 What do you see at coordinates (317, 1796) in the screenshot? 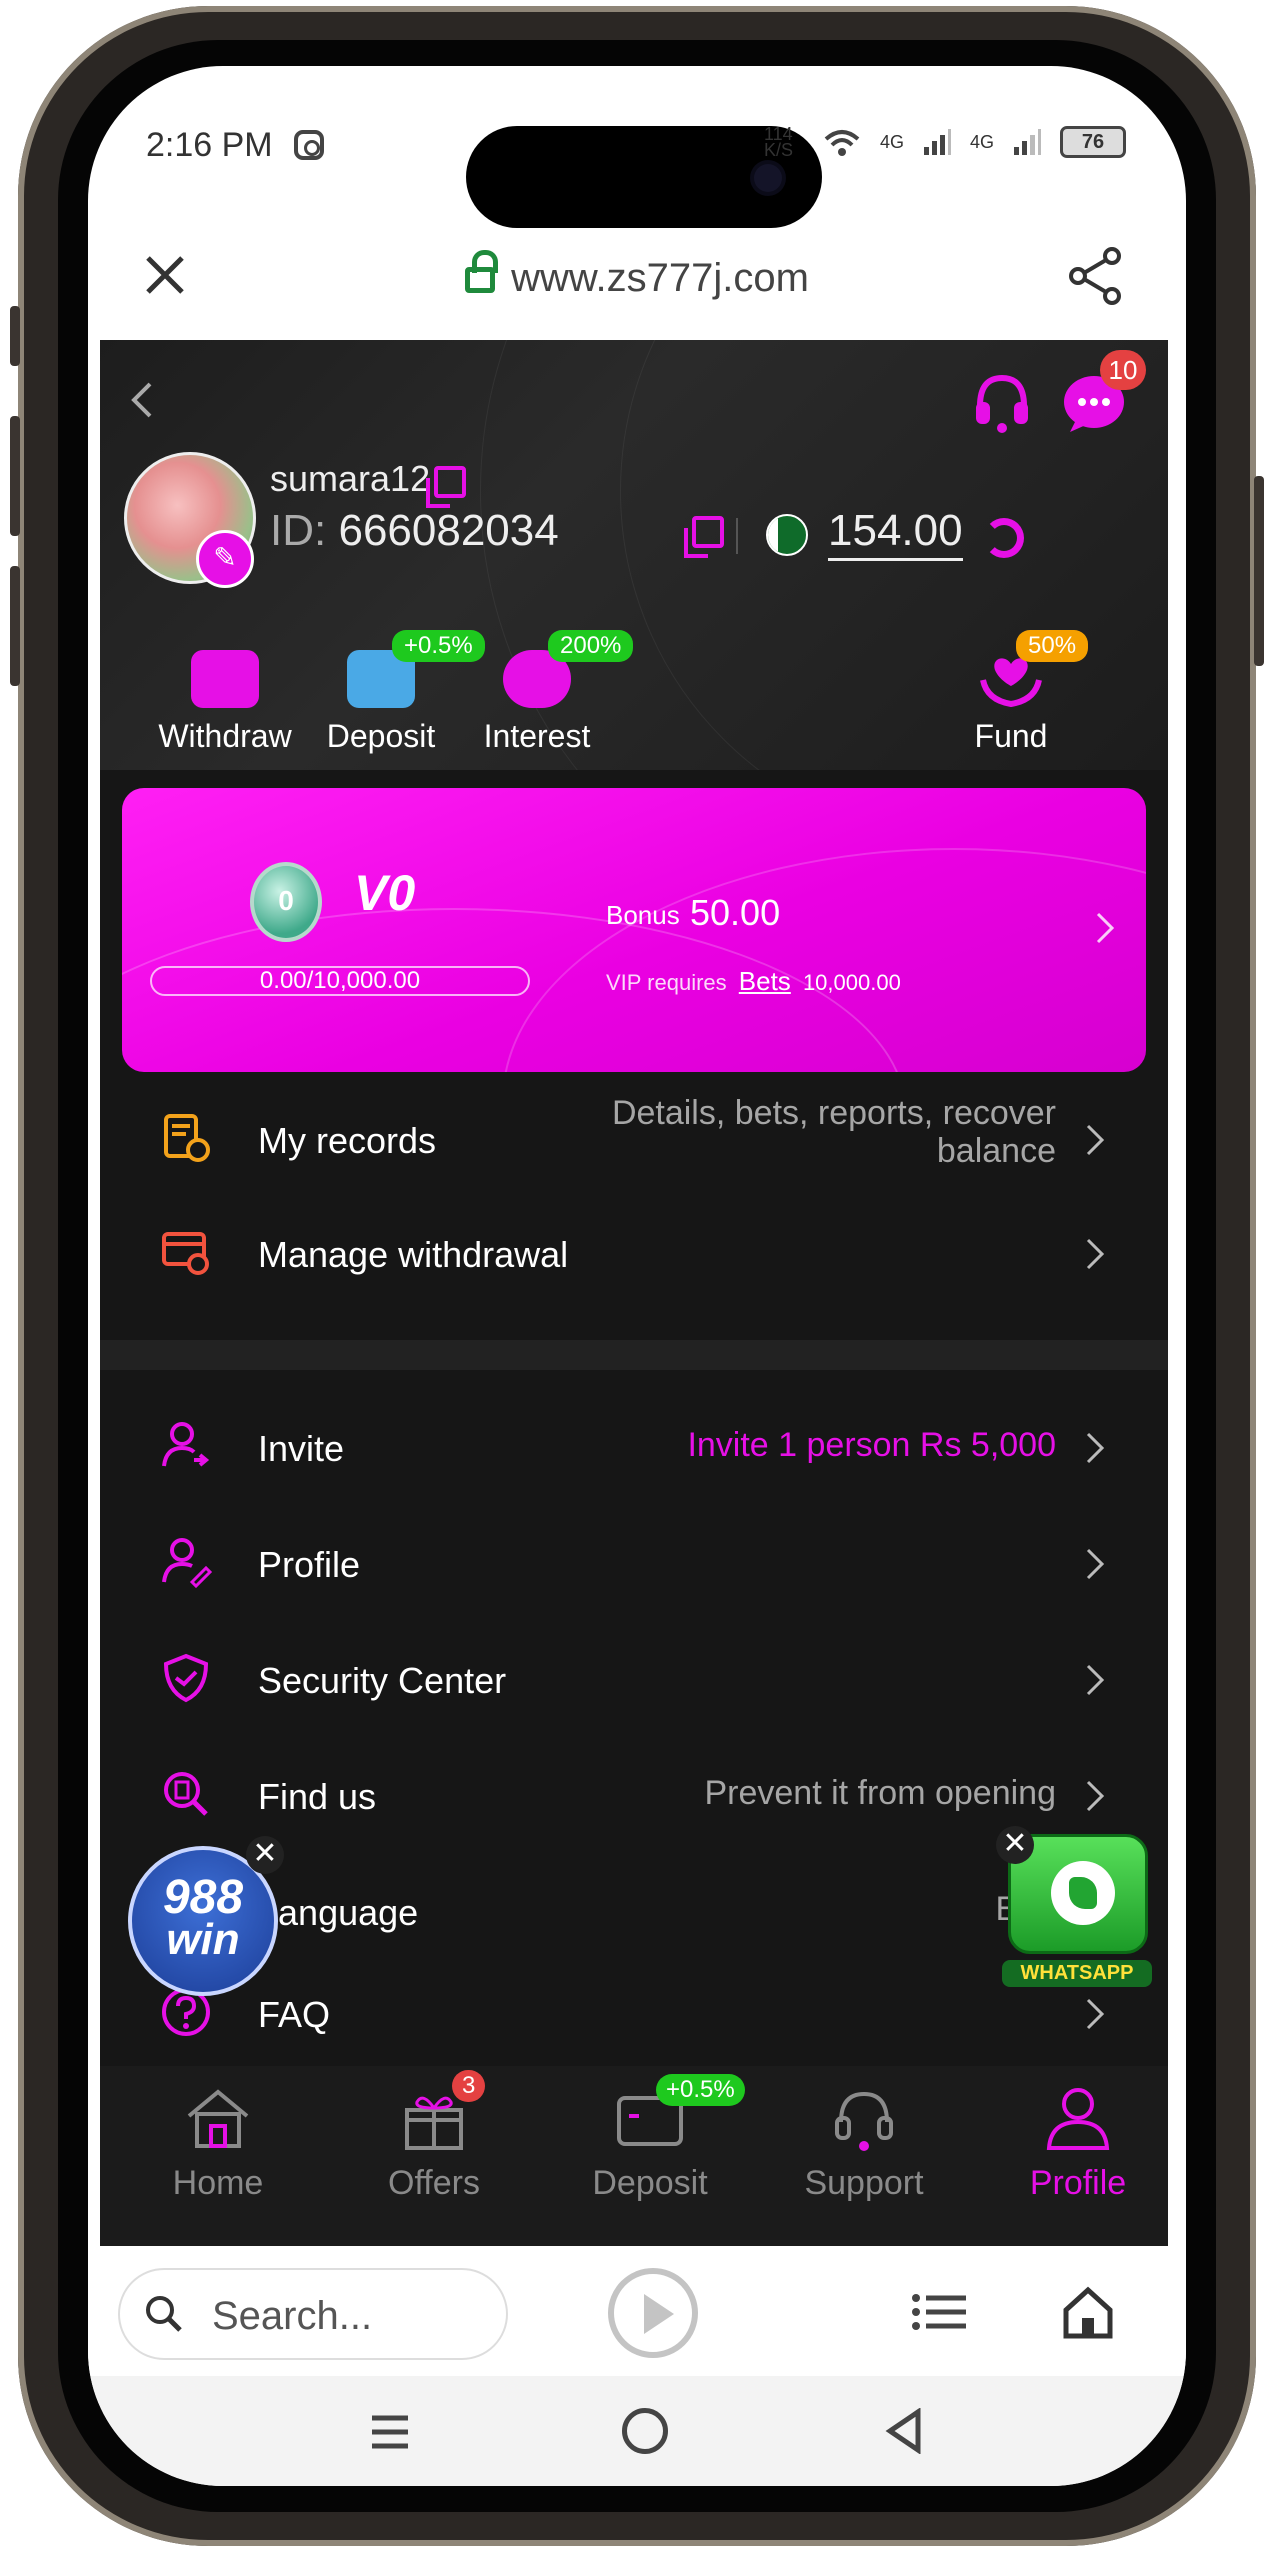
I see `menu-label: Find us` at bounding box center [317, 1796].